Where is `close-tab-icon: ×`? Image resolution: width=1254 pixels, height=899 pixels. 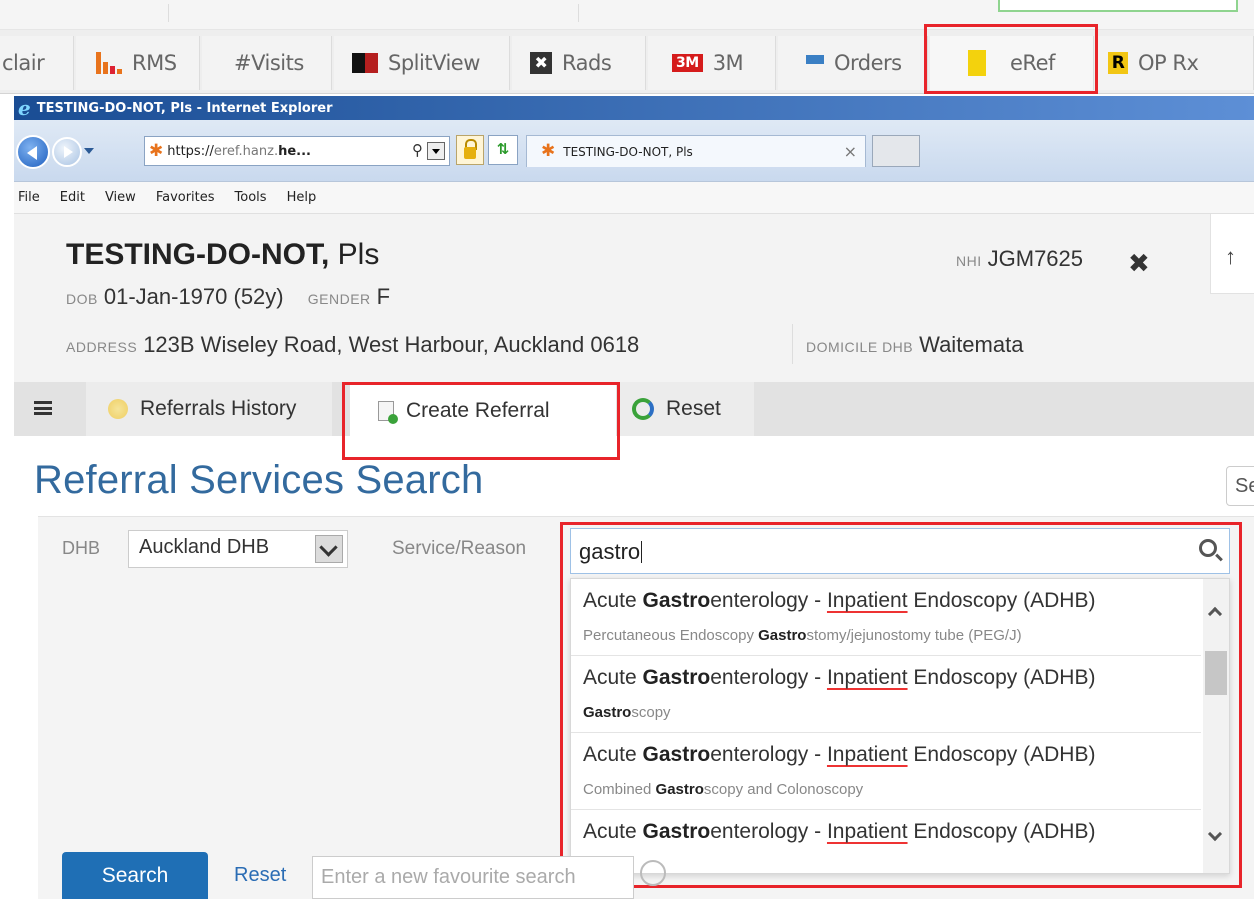 close-tab-icon: × is located at coordinates (850, 151).